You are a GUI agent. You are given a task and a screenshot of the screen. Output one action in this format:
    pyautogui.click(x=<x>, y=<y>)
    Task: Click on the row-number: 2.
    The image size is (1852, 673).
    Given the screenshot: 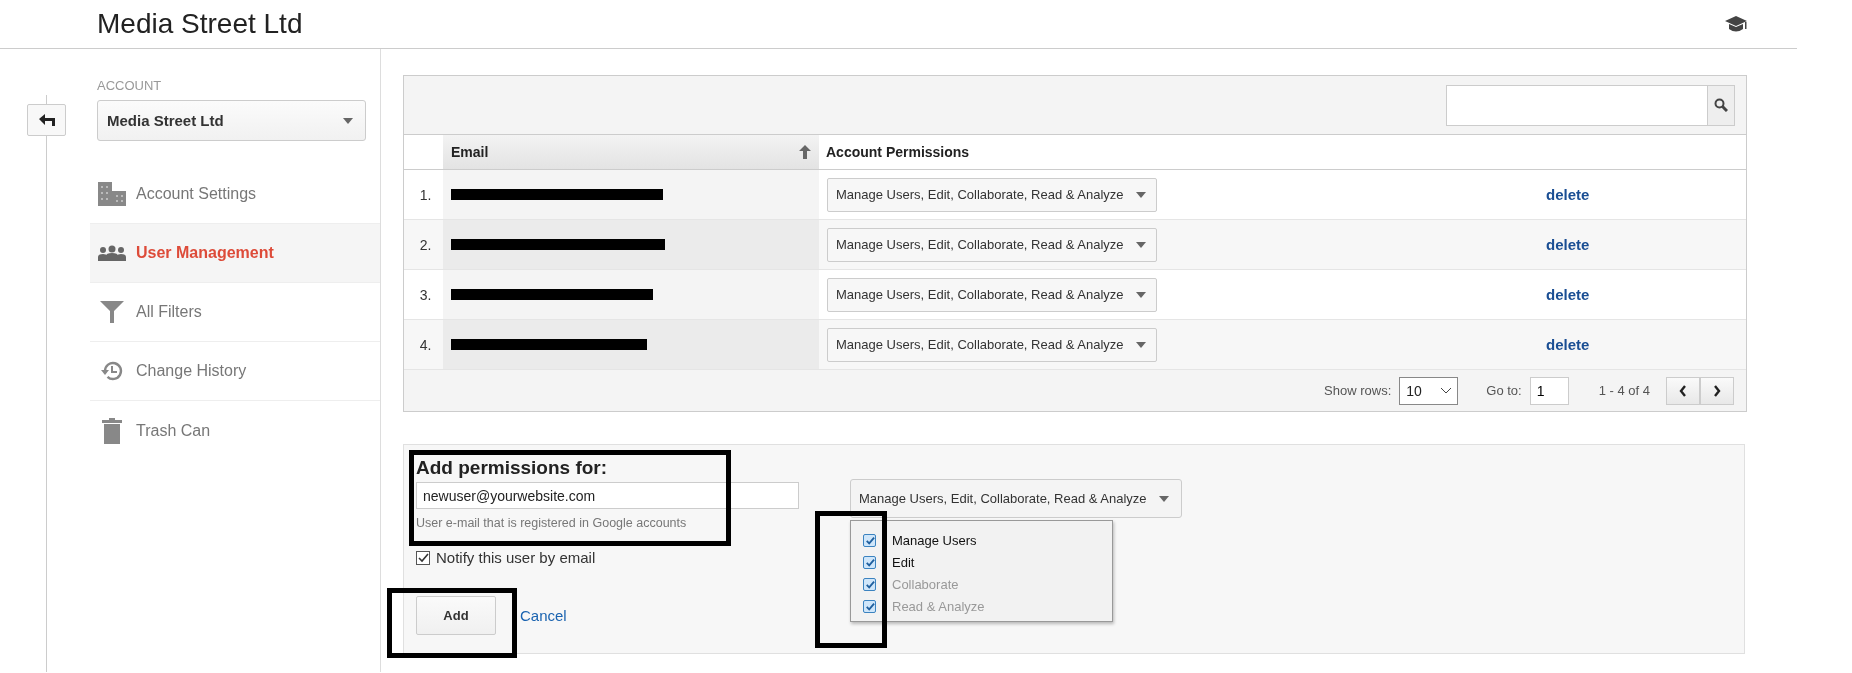 What is the action you would take?
    pyautogui.click(x=423, y=245)
    